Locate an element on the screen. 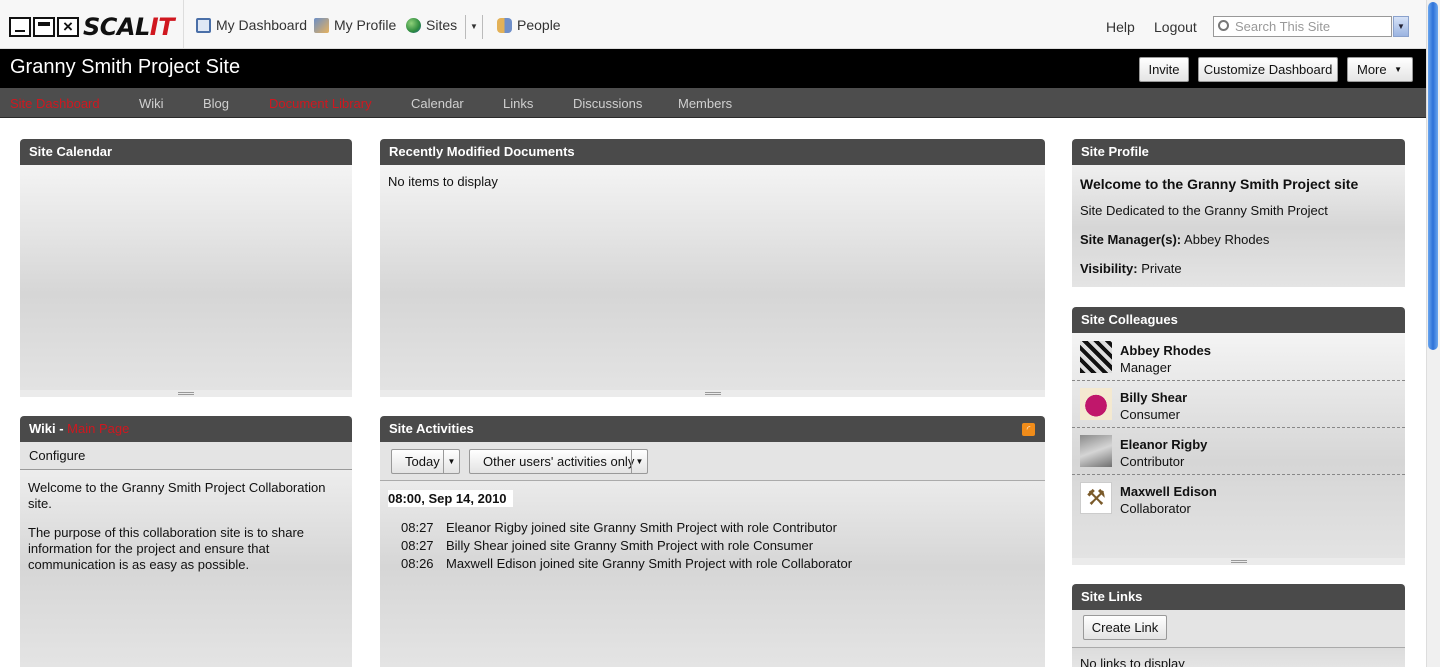  activities-filter-bar: Today ▼ Other users' activities only ▼ is located at coordinates (712, 461).